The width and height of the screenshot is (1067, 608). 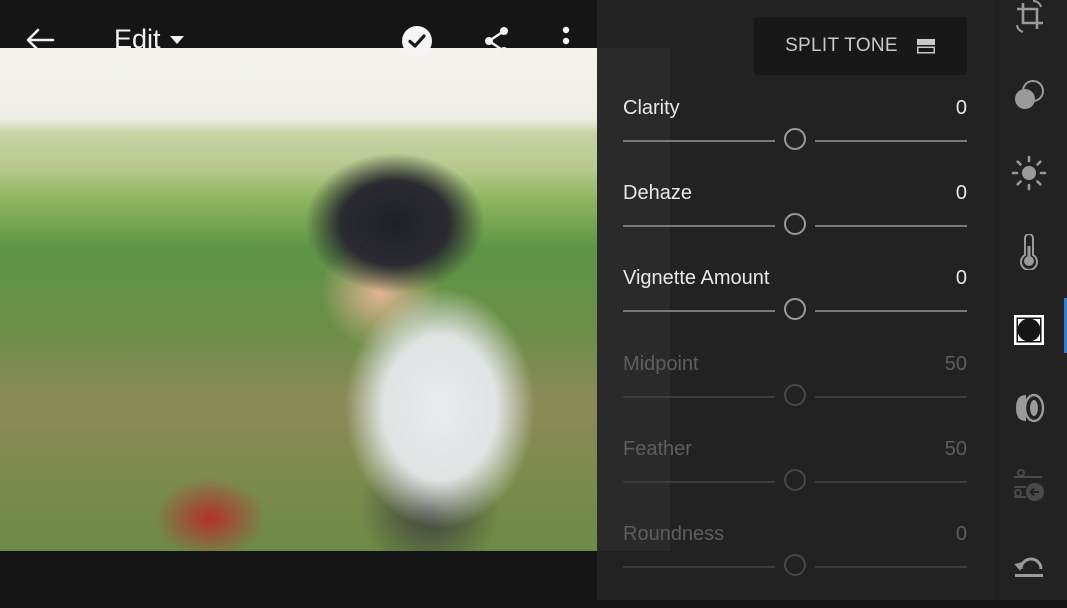 What do you see at coordinates (674, 534) in the screenshot?
I see `slider-label: Roundness` at bounding box center [674, 534].